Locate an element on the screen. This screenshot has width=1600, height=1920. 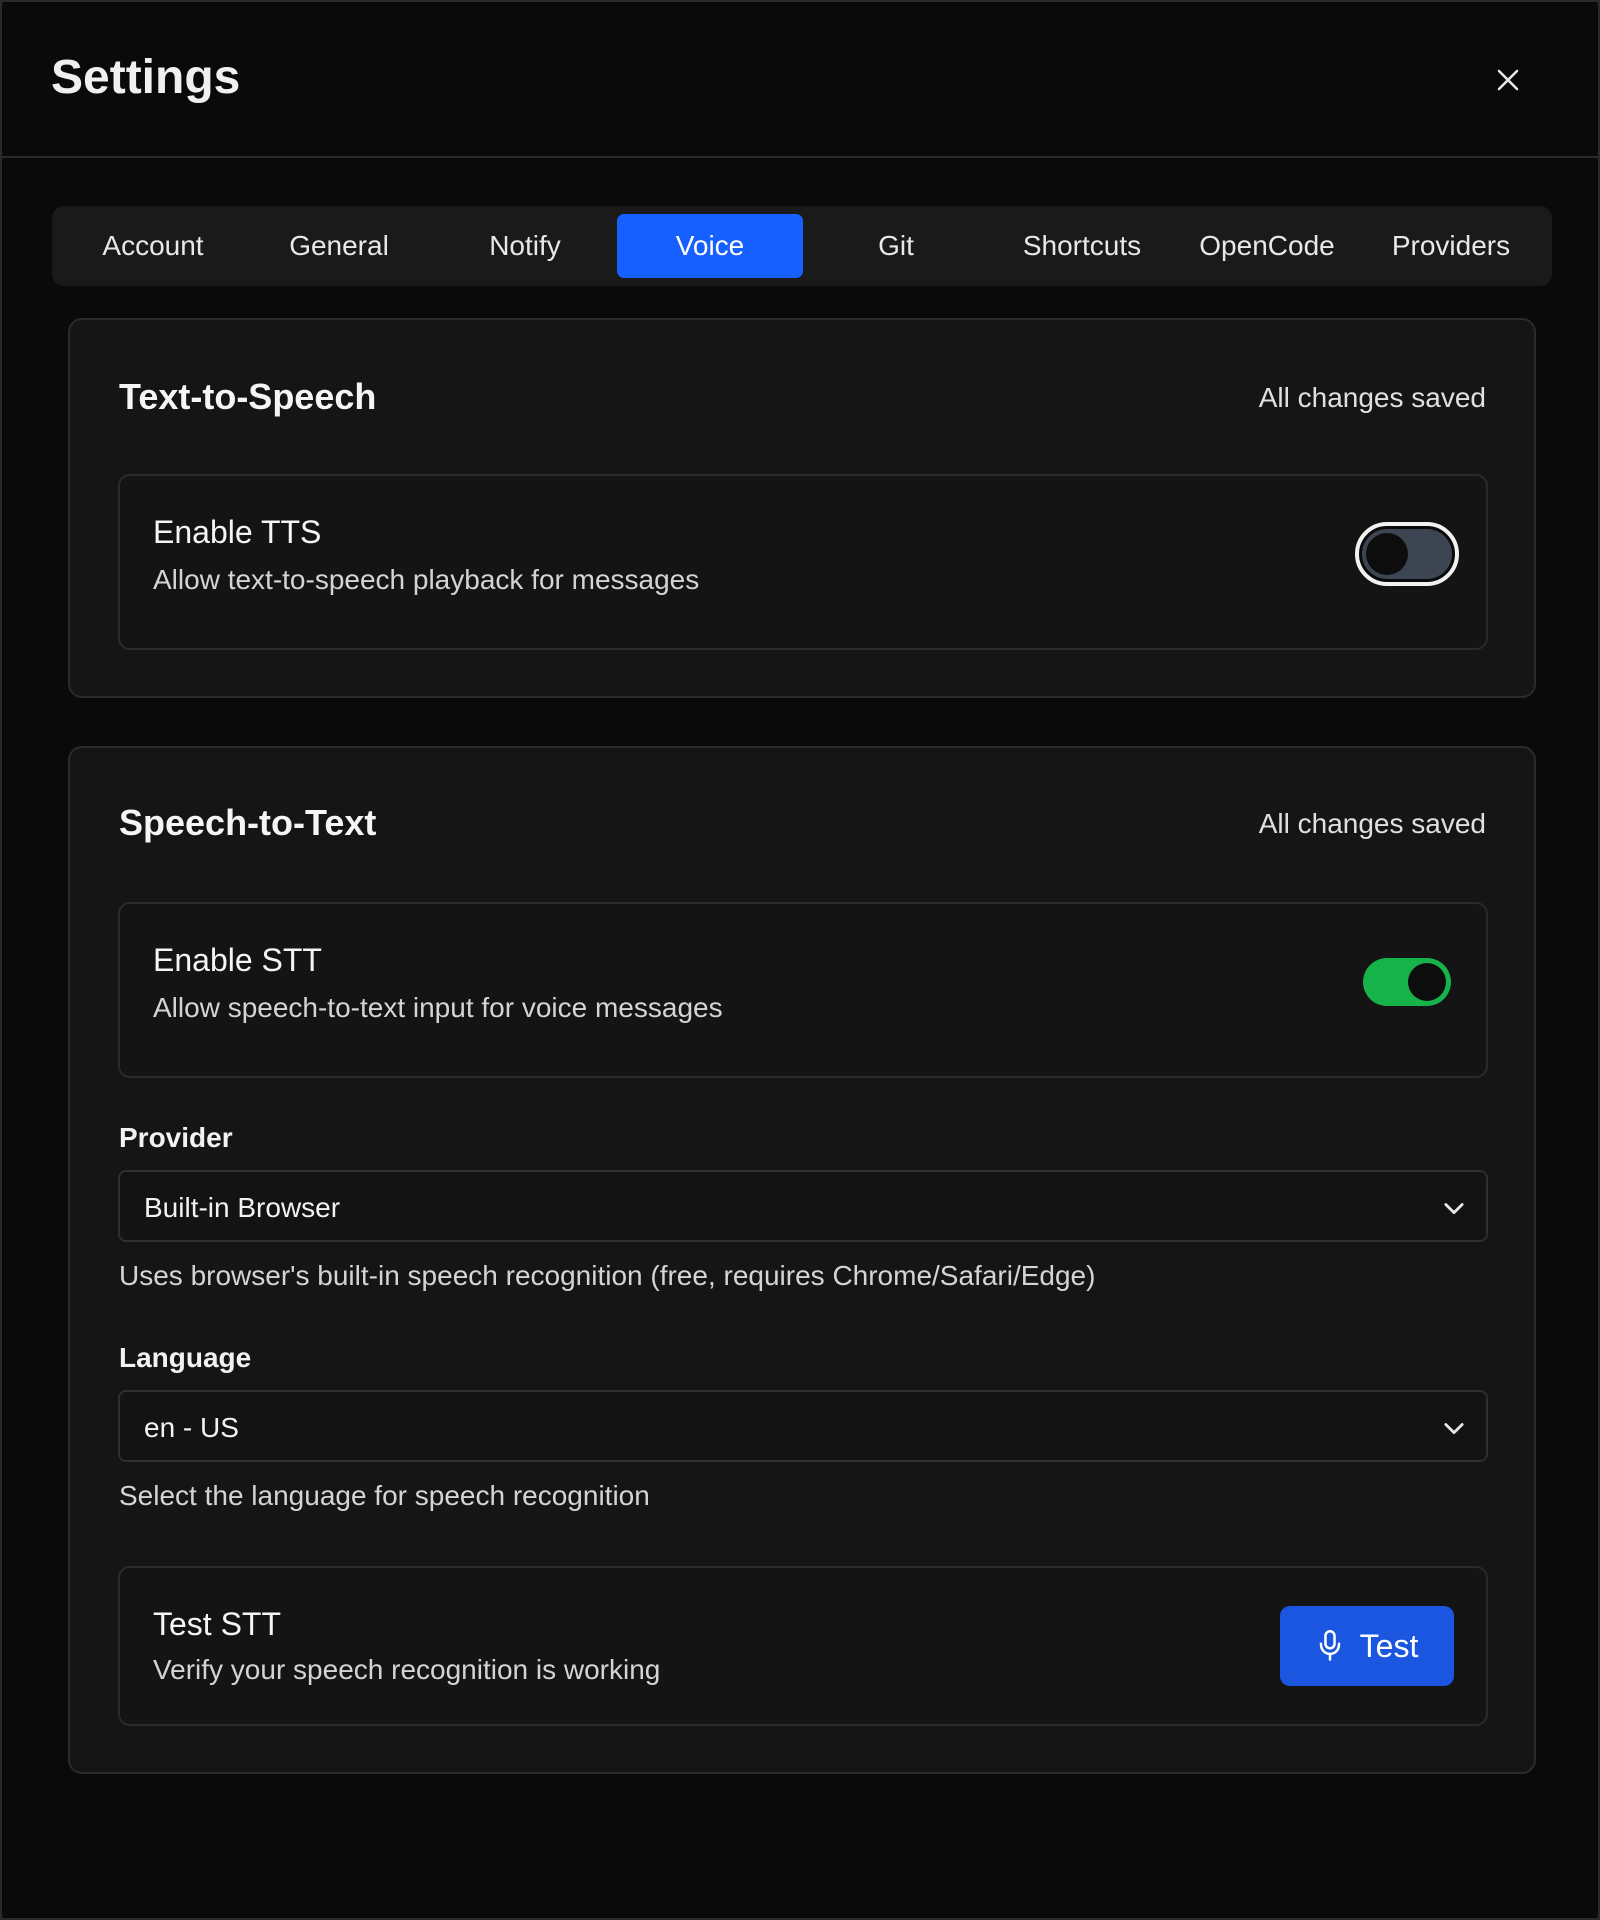
stt-section-title: Speech-to-Text is located at coordinates (248, 822).